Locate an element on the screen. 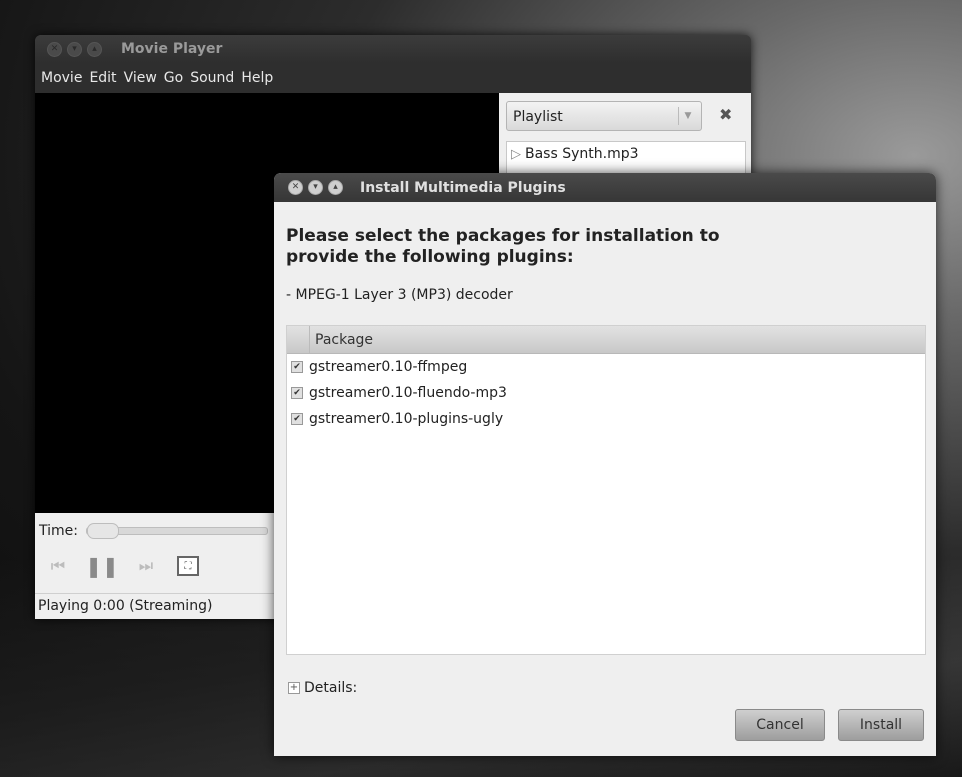 This screenshot has width=962, height=777. playlist-item-label: Bass Synth.mp3 is located at coordinates (582, 154).